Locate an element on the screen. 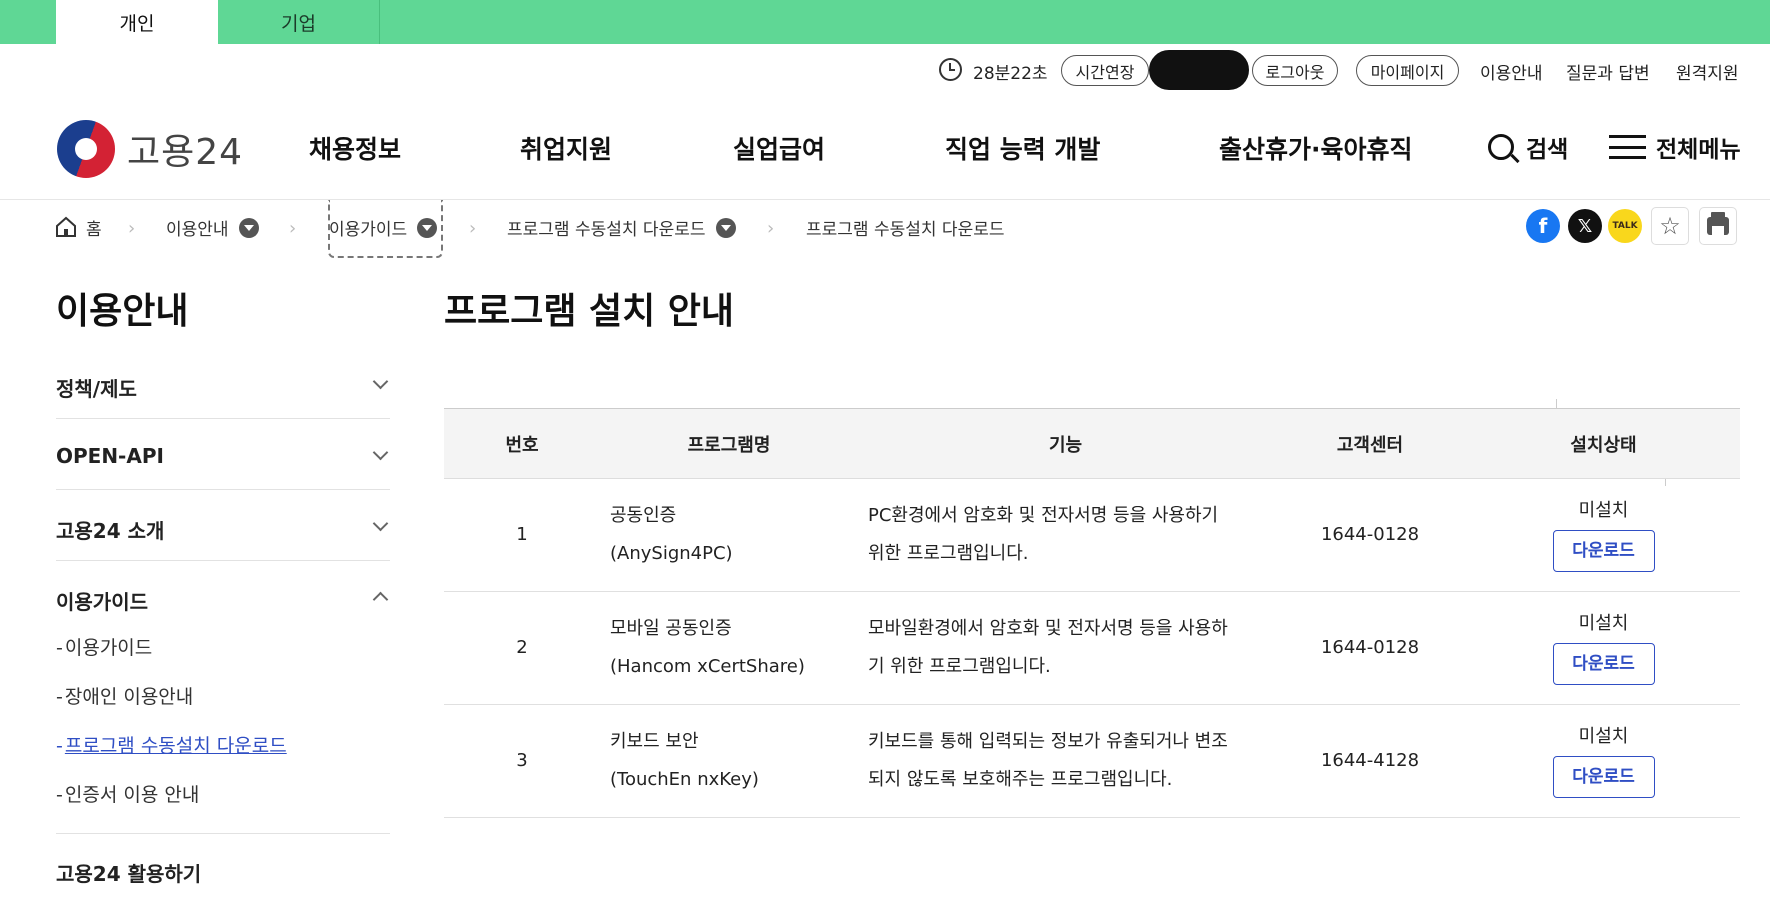 Image resolution: width=1770 pixels, height=898 pixels. function-line: 모바일환경에서 암호화 및 전자서명 등을 사용하 is located at coordinates (1048, 628).